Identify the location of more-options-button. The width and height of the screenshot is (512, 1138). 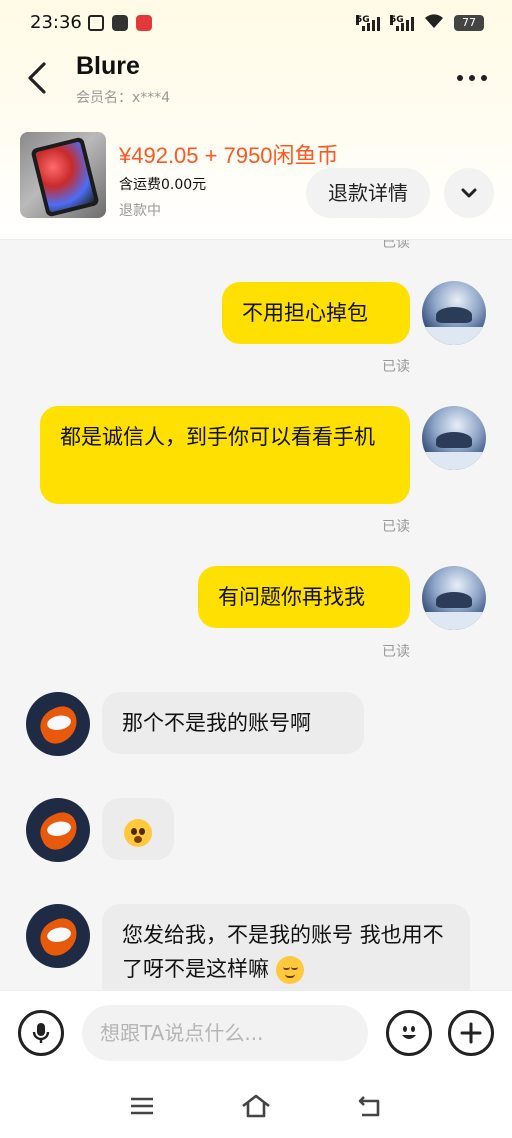
(472, 78).